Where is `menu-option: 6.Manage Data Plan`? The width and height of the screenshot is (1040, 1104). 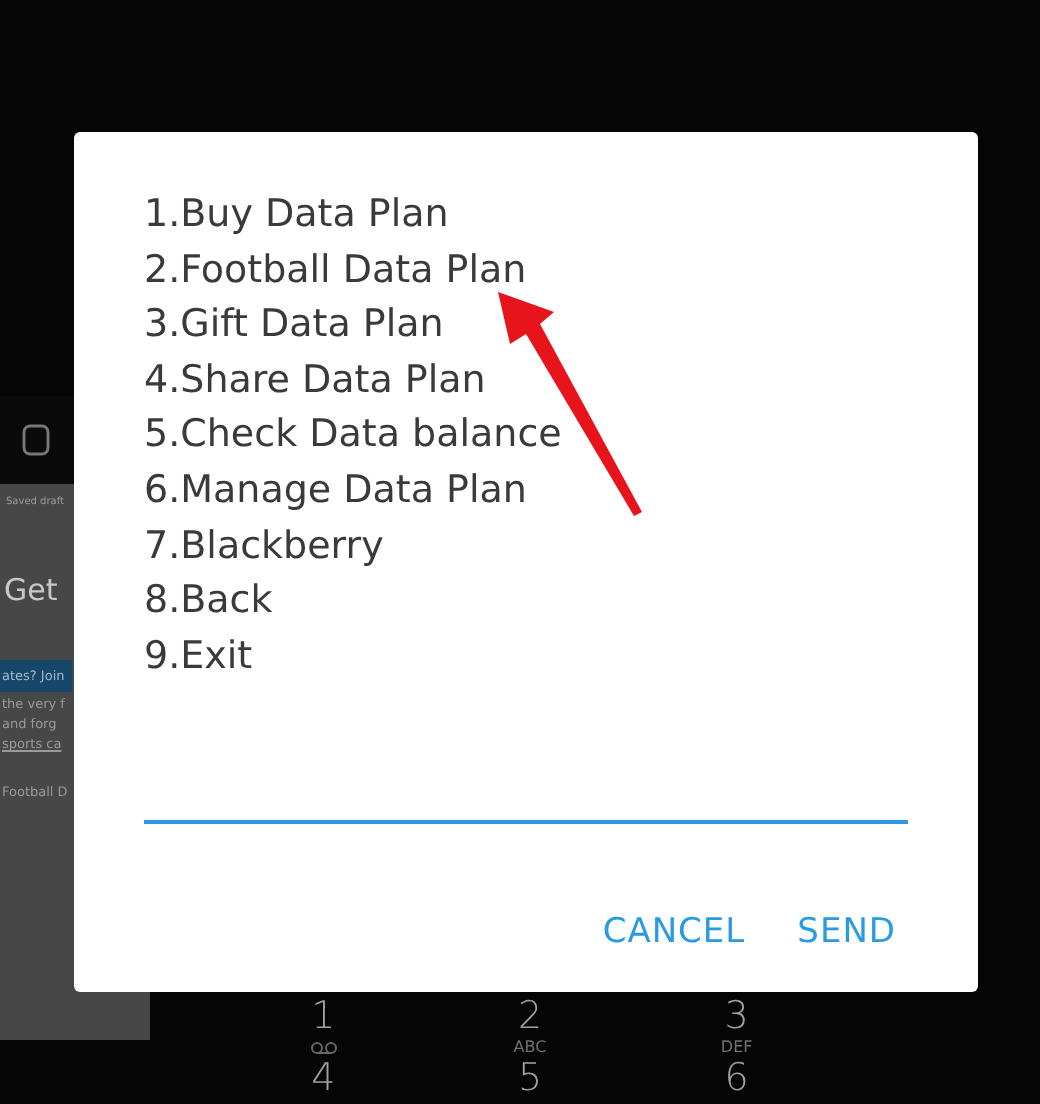 menu-option: 6.Manage Data Plan is located at coordinates (526, 491).